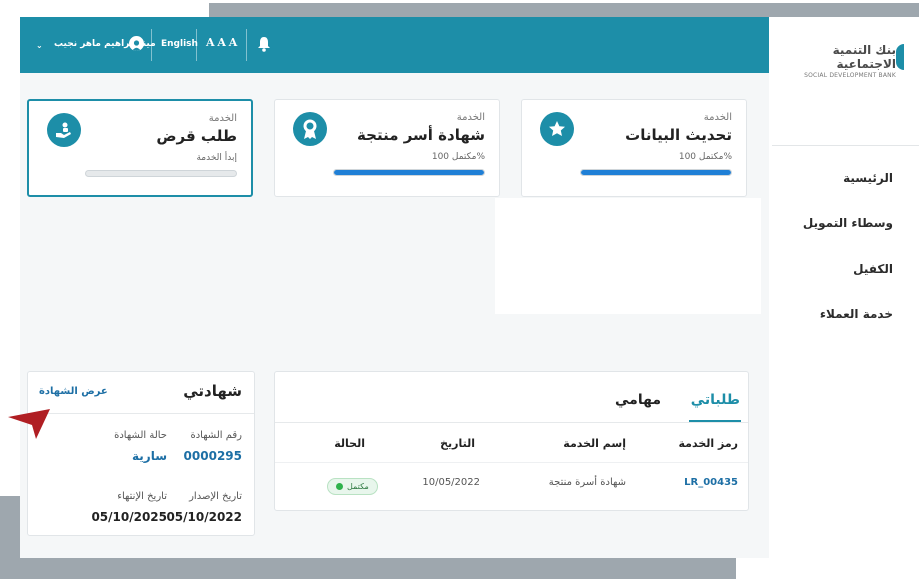  Describe the element at coordinates (64, 130) in the screenshot. I see `loan-hand-icon` at that location.